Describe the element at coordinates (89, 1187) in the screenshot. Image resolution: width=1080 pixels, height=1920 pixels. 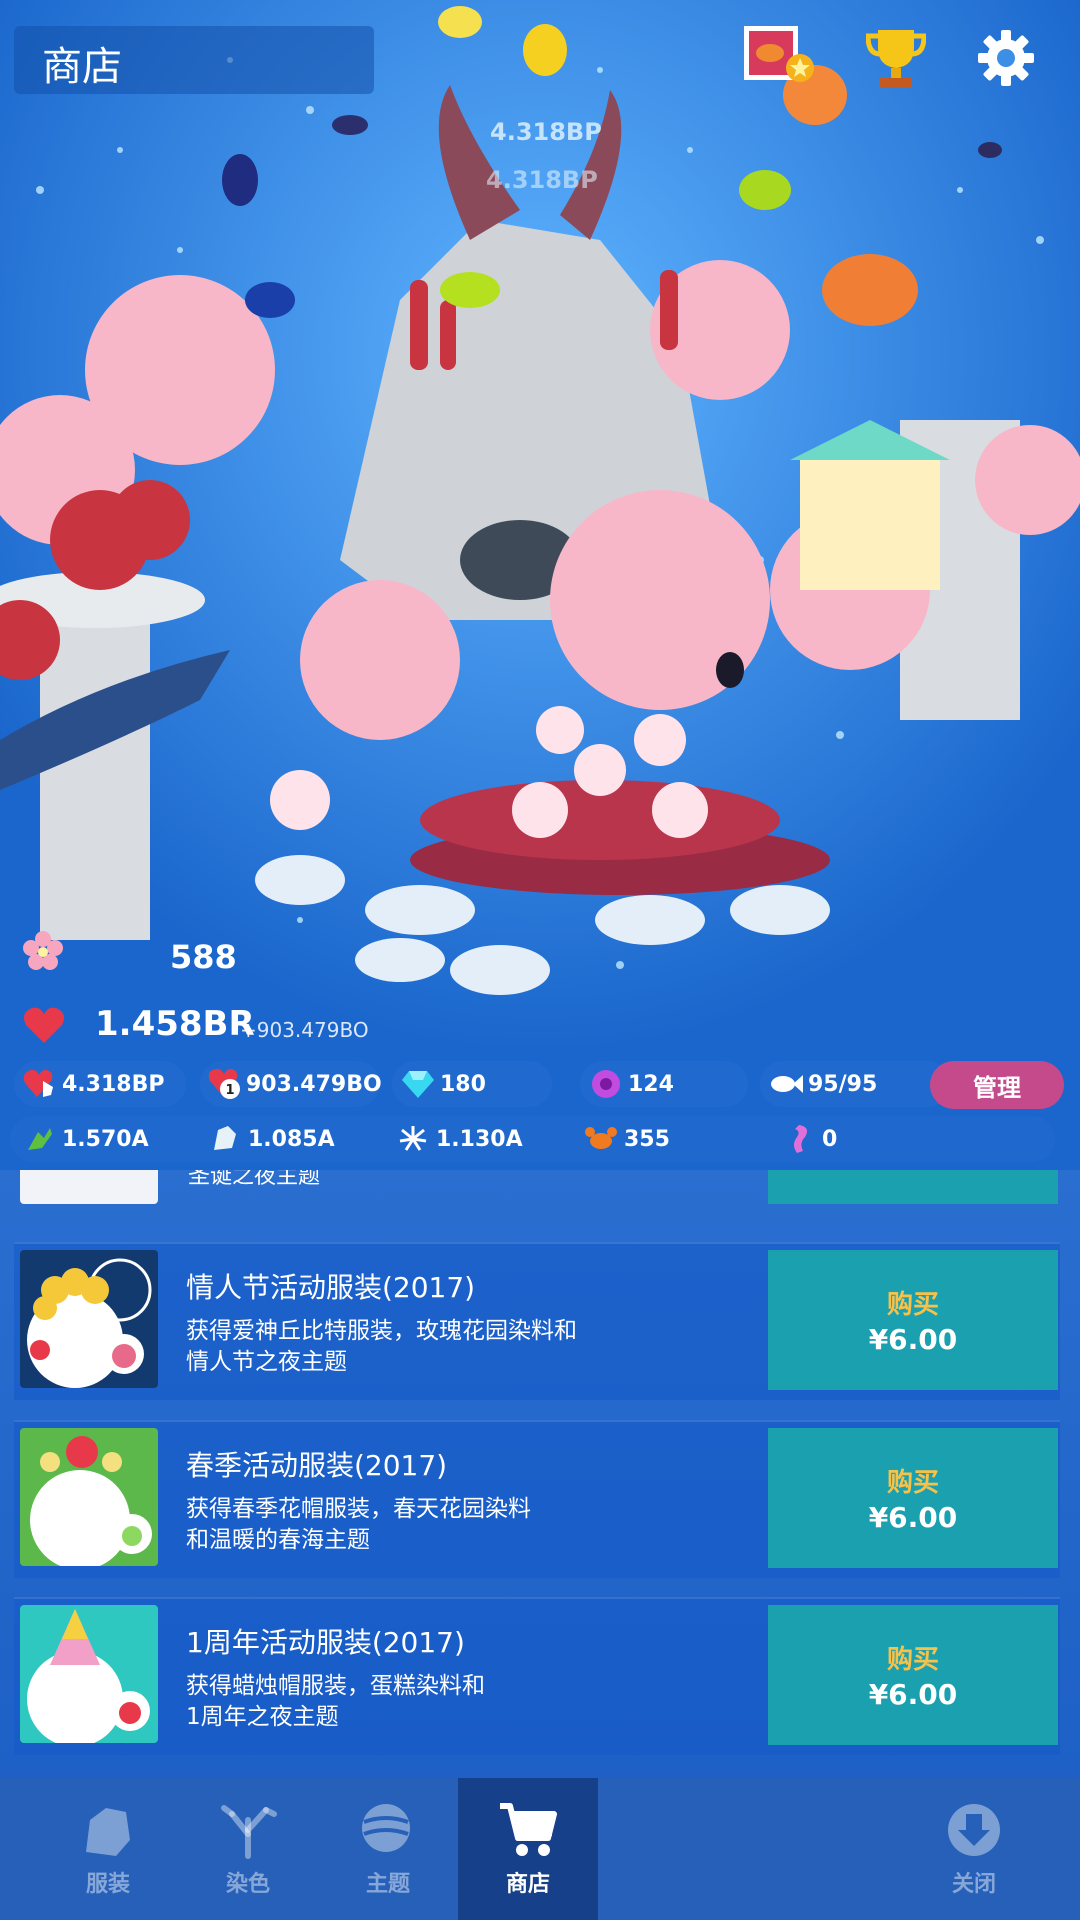
I see `item-thumbnail` at that location.